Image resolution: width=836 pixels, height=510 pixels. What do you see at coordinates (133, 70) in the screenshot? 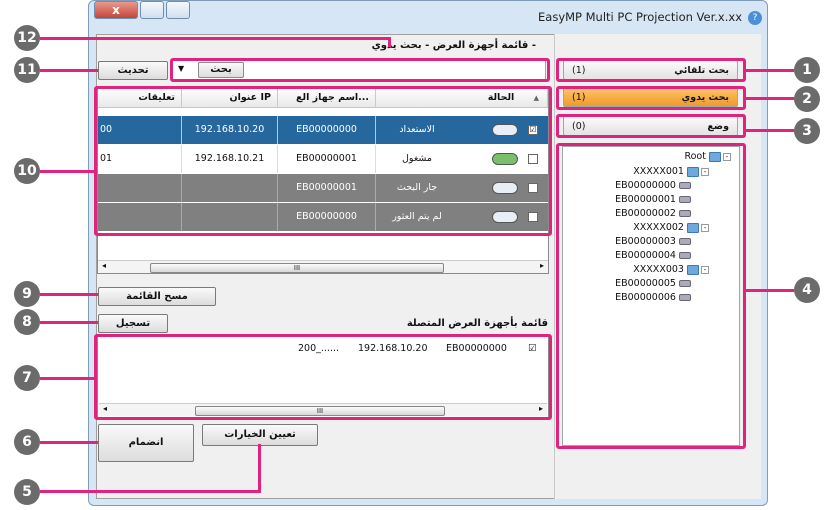
I see `refresh-button: تحديث` at bounding box center [133, 70].